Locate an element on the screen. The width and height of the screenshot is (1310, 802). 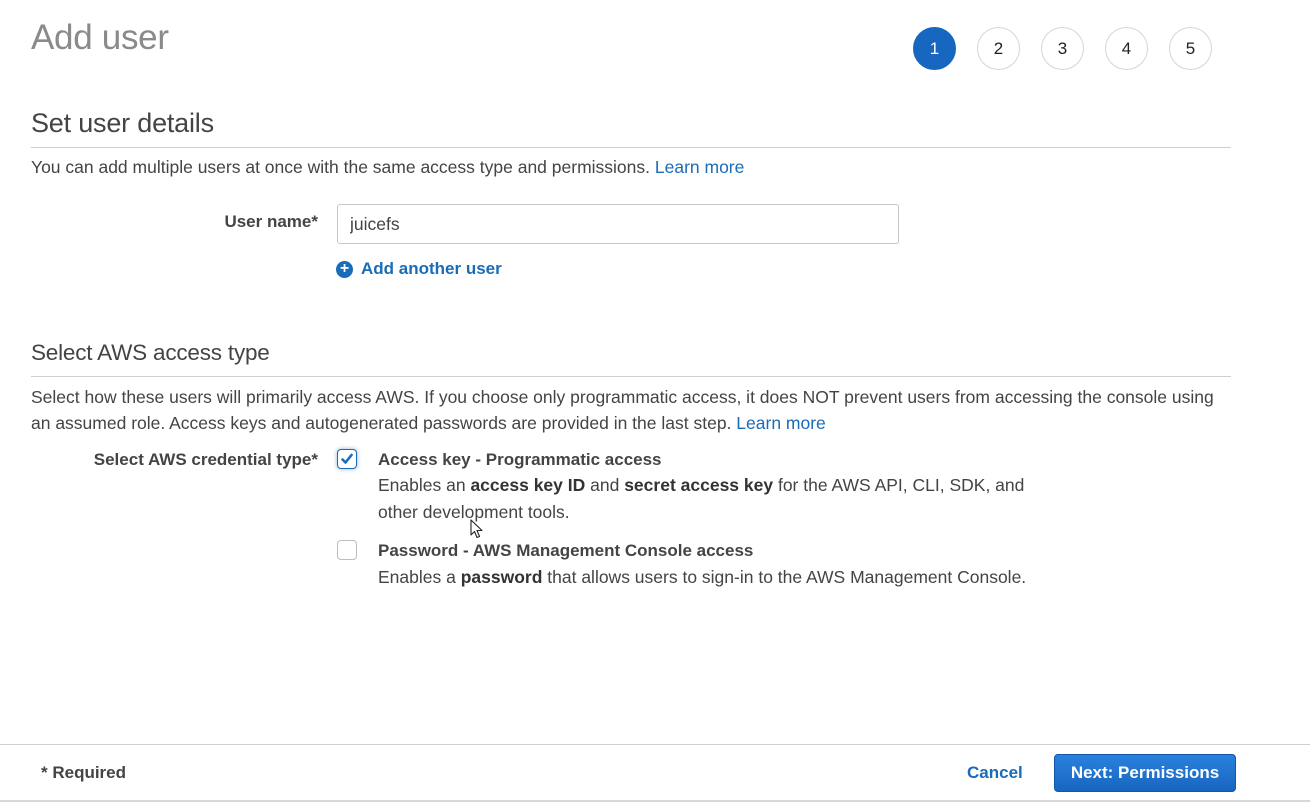
desc-text: Enables a is located at coordinates (419, 577).